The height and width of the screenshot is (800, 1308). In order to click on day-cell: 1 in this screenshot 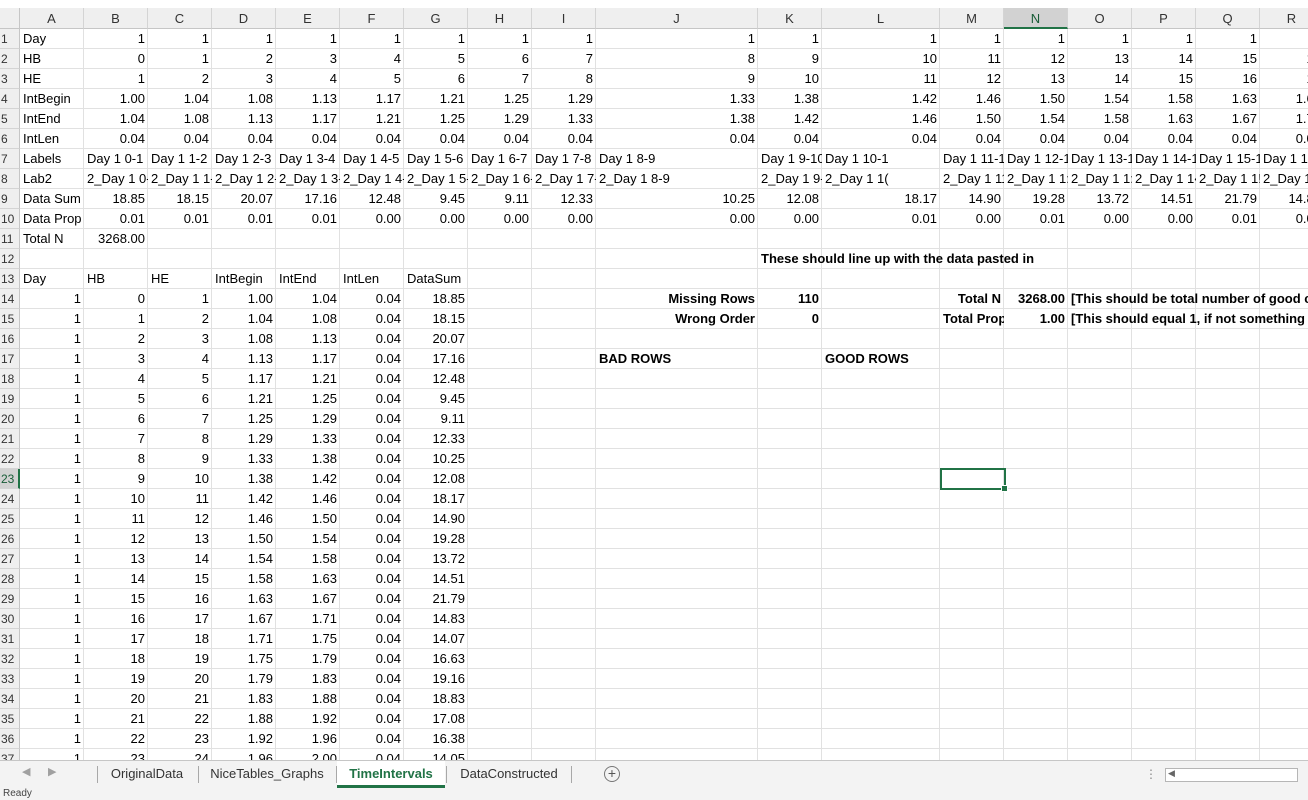, I will do `click(933, 38)`.